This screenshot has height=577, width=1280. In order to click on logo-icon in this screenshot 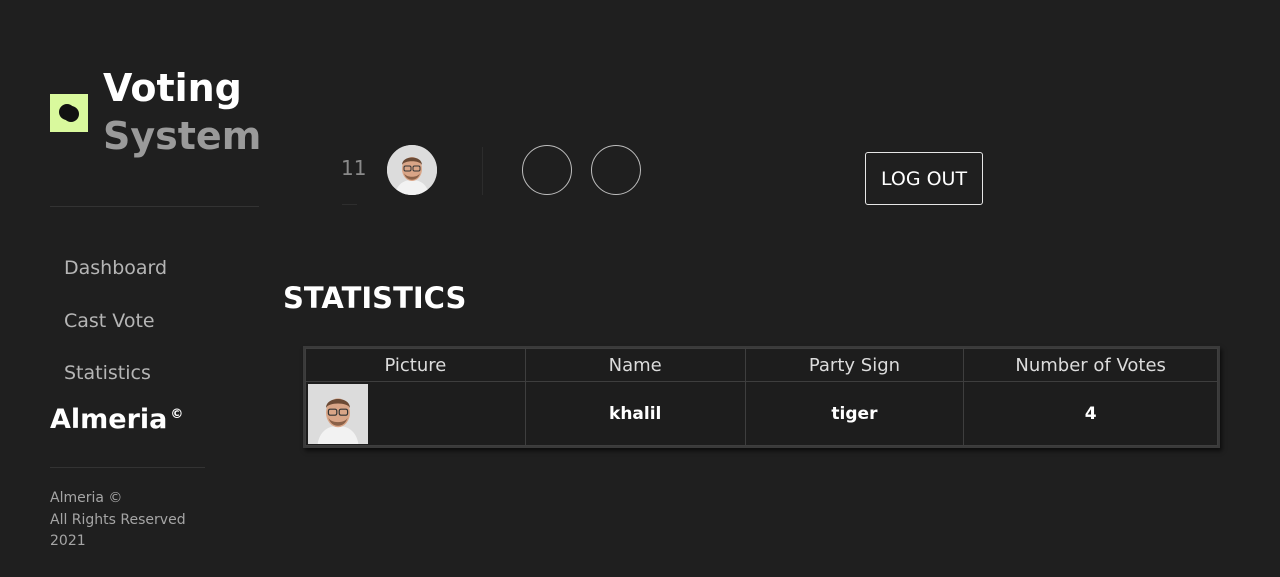, I will do `click(69, 113)`.